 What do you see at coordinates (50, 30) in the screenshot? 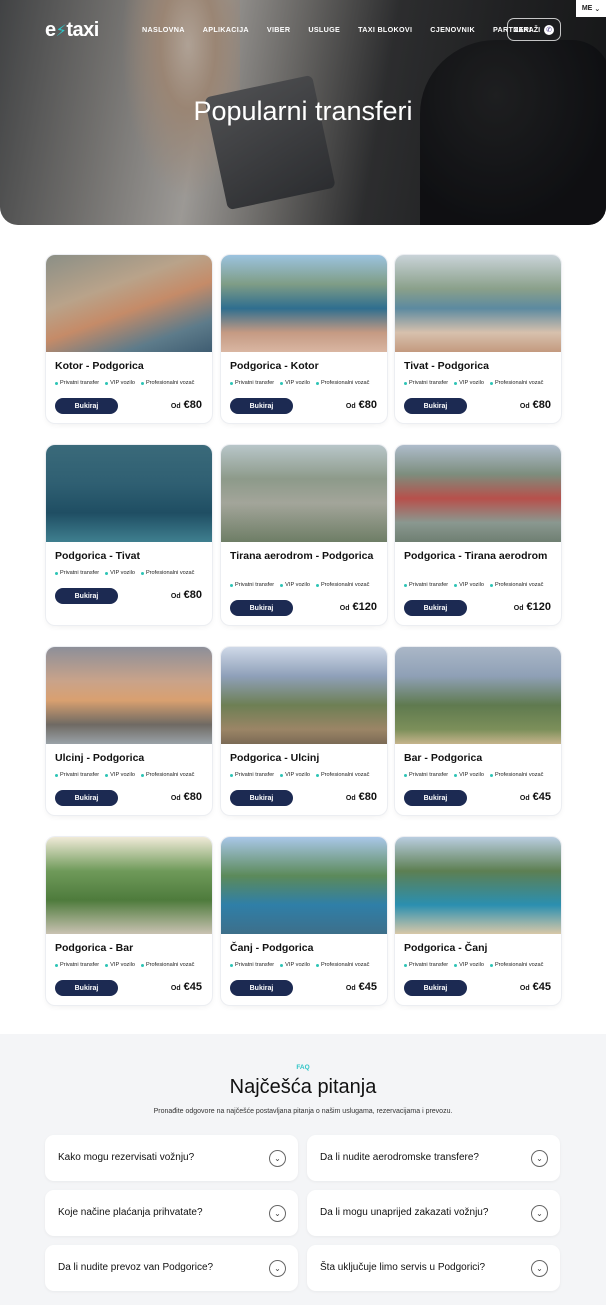
I see `logo-prefix: e` at bounding box center [50, 30].